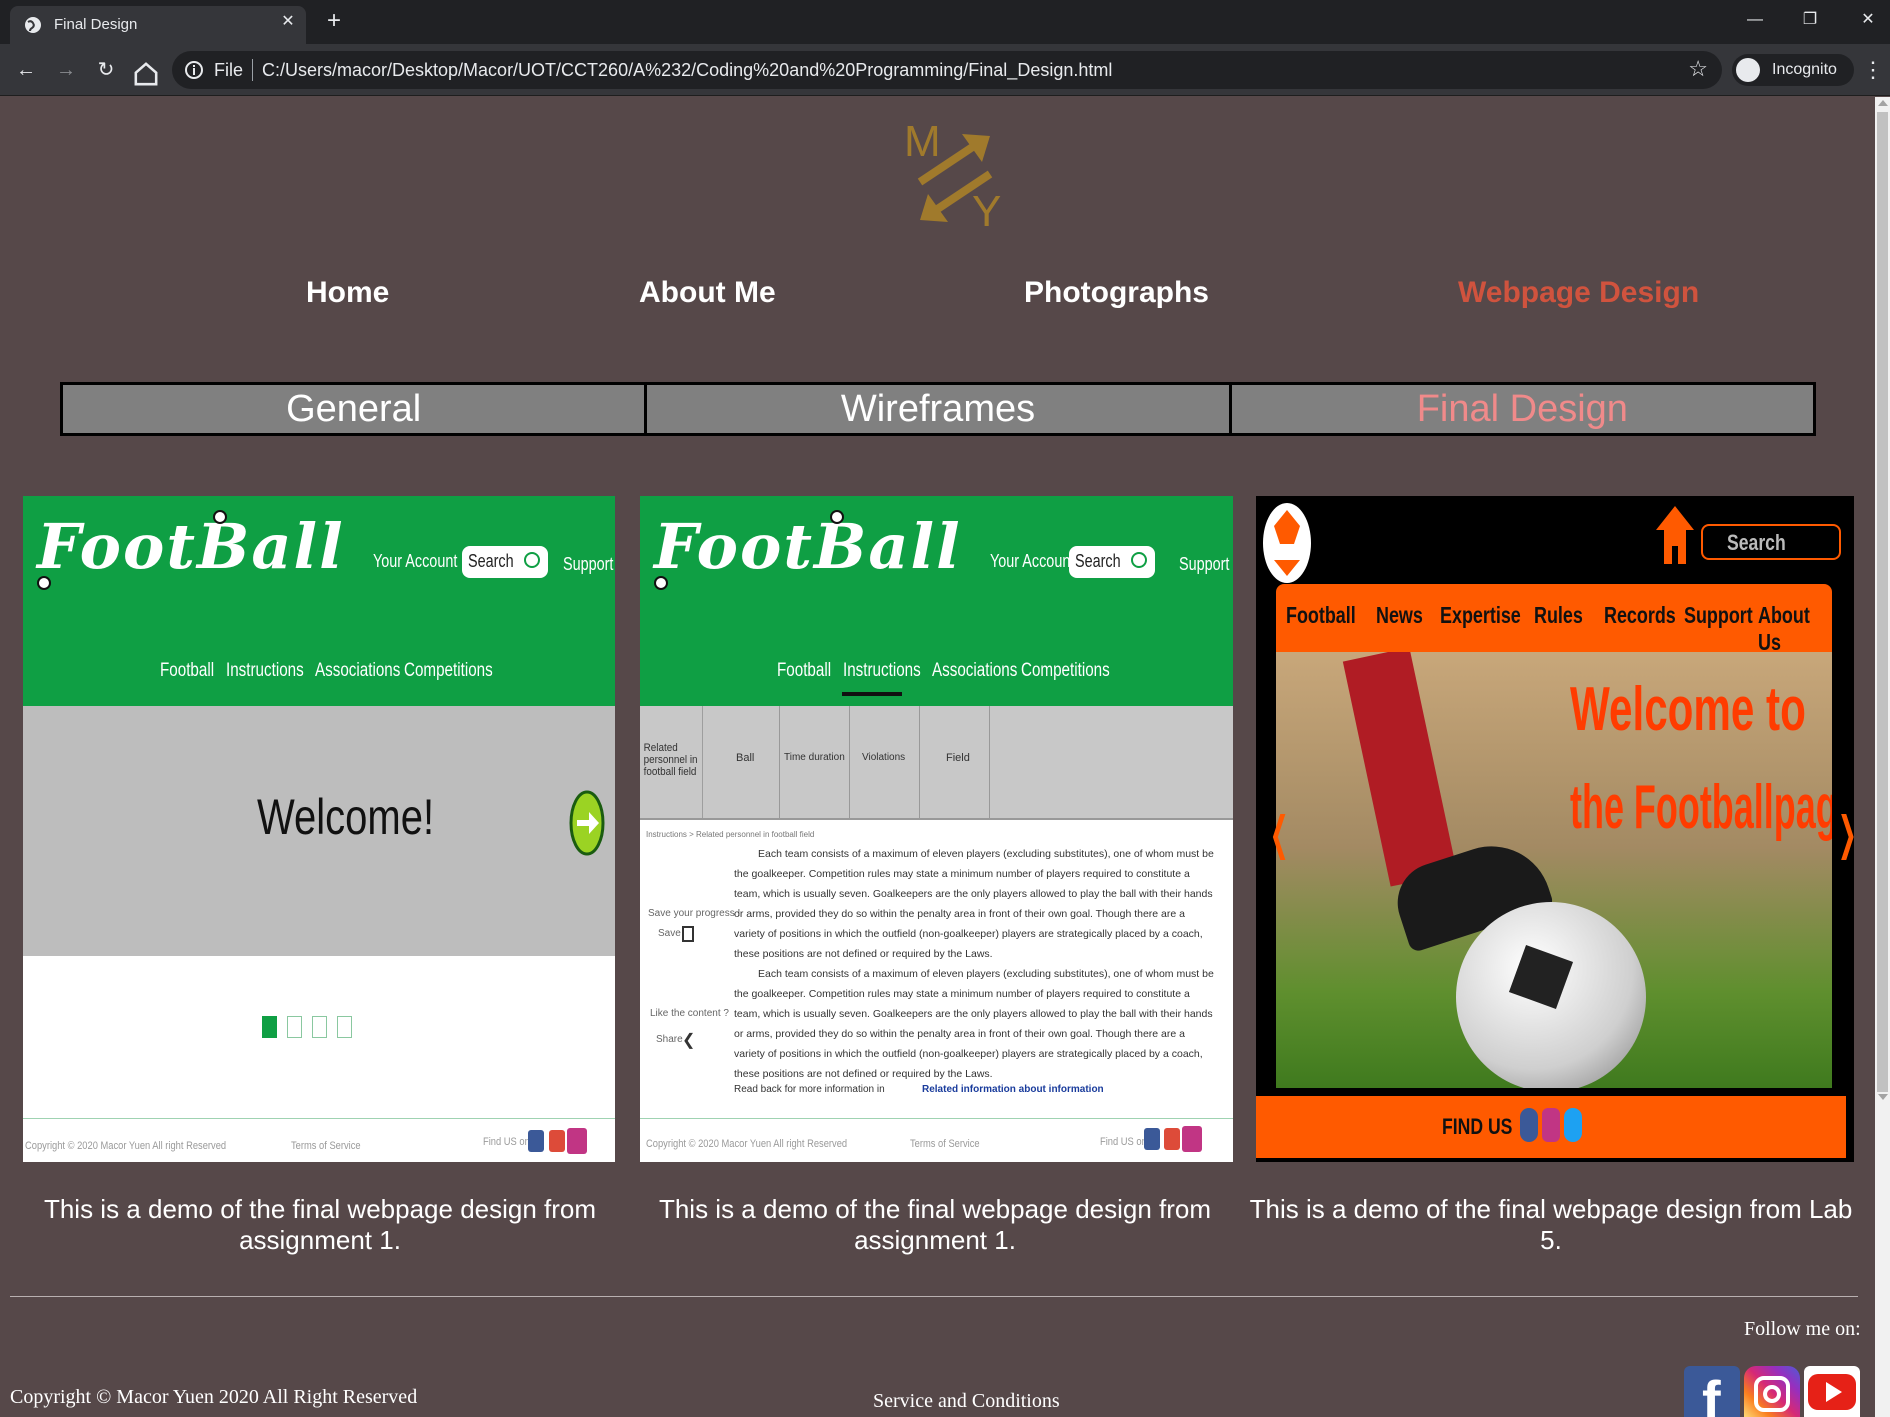 This screenshot has height=1417, width=1890. What do you see at coordinates (671, 762) in the screenshot?
I see `mock-subtab: Related personnel in football field` at bounding box center [671, 762].